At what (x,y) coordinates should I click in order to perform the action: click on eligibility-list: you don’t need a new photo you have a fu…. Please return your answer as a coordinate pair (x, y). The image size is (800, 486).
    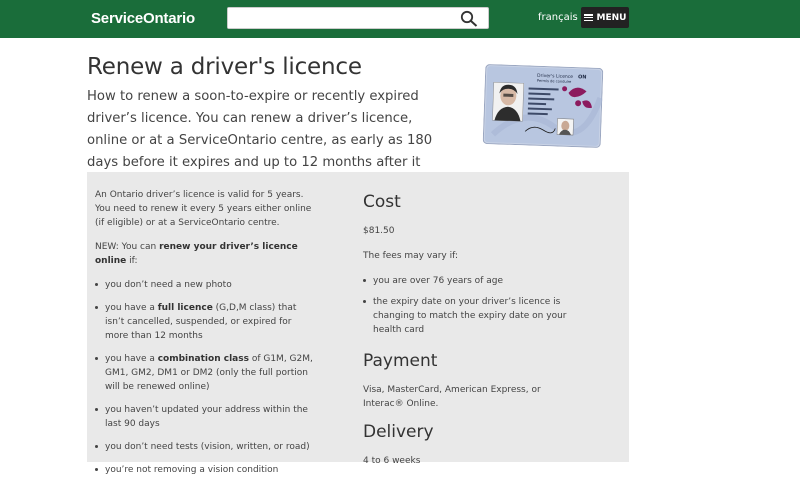
    Looking at the image, I should click on (205, 377).